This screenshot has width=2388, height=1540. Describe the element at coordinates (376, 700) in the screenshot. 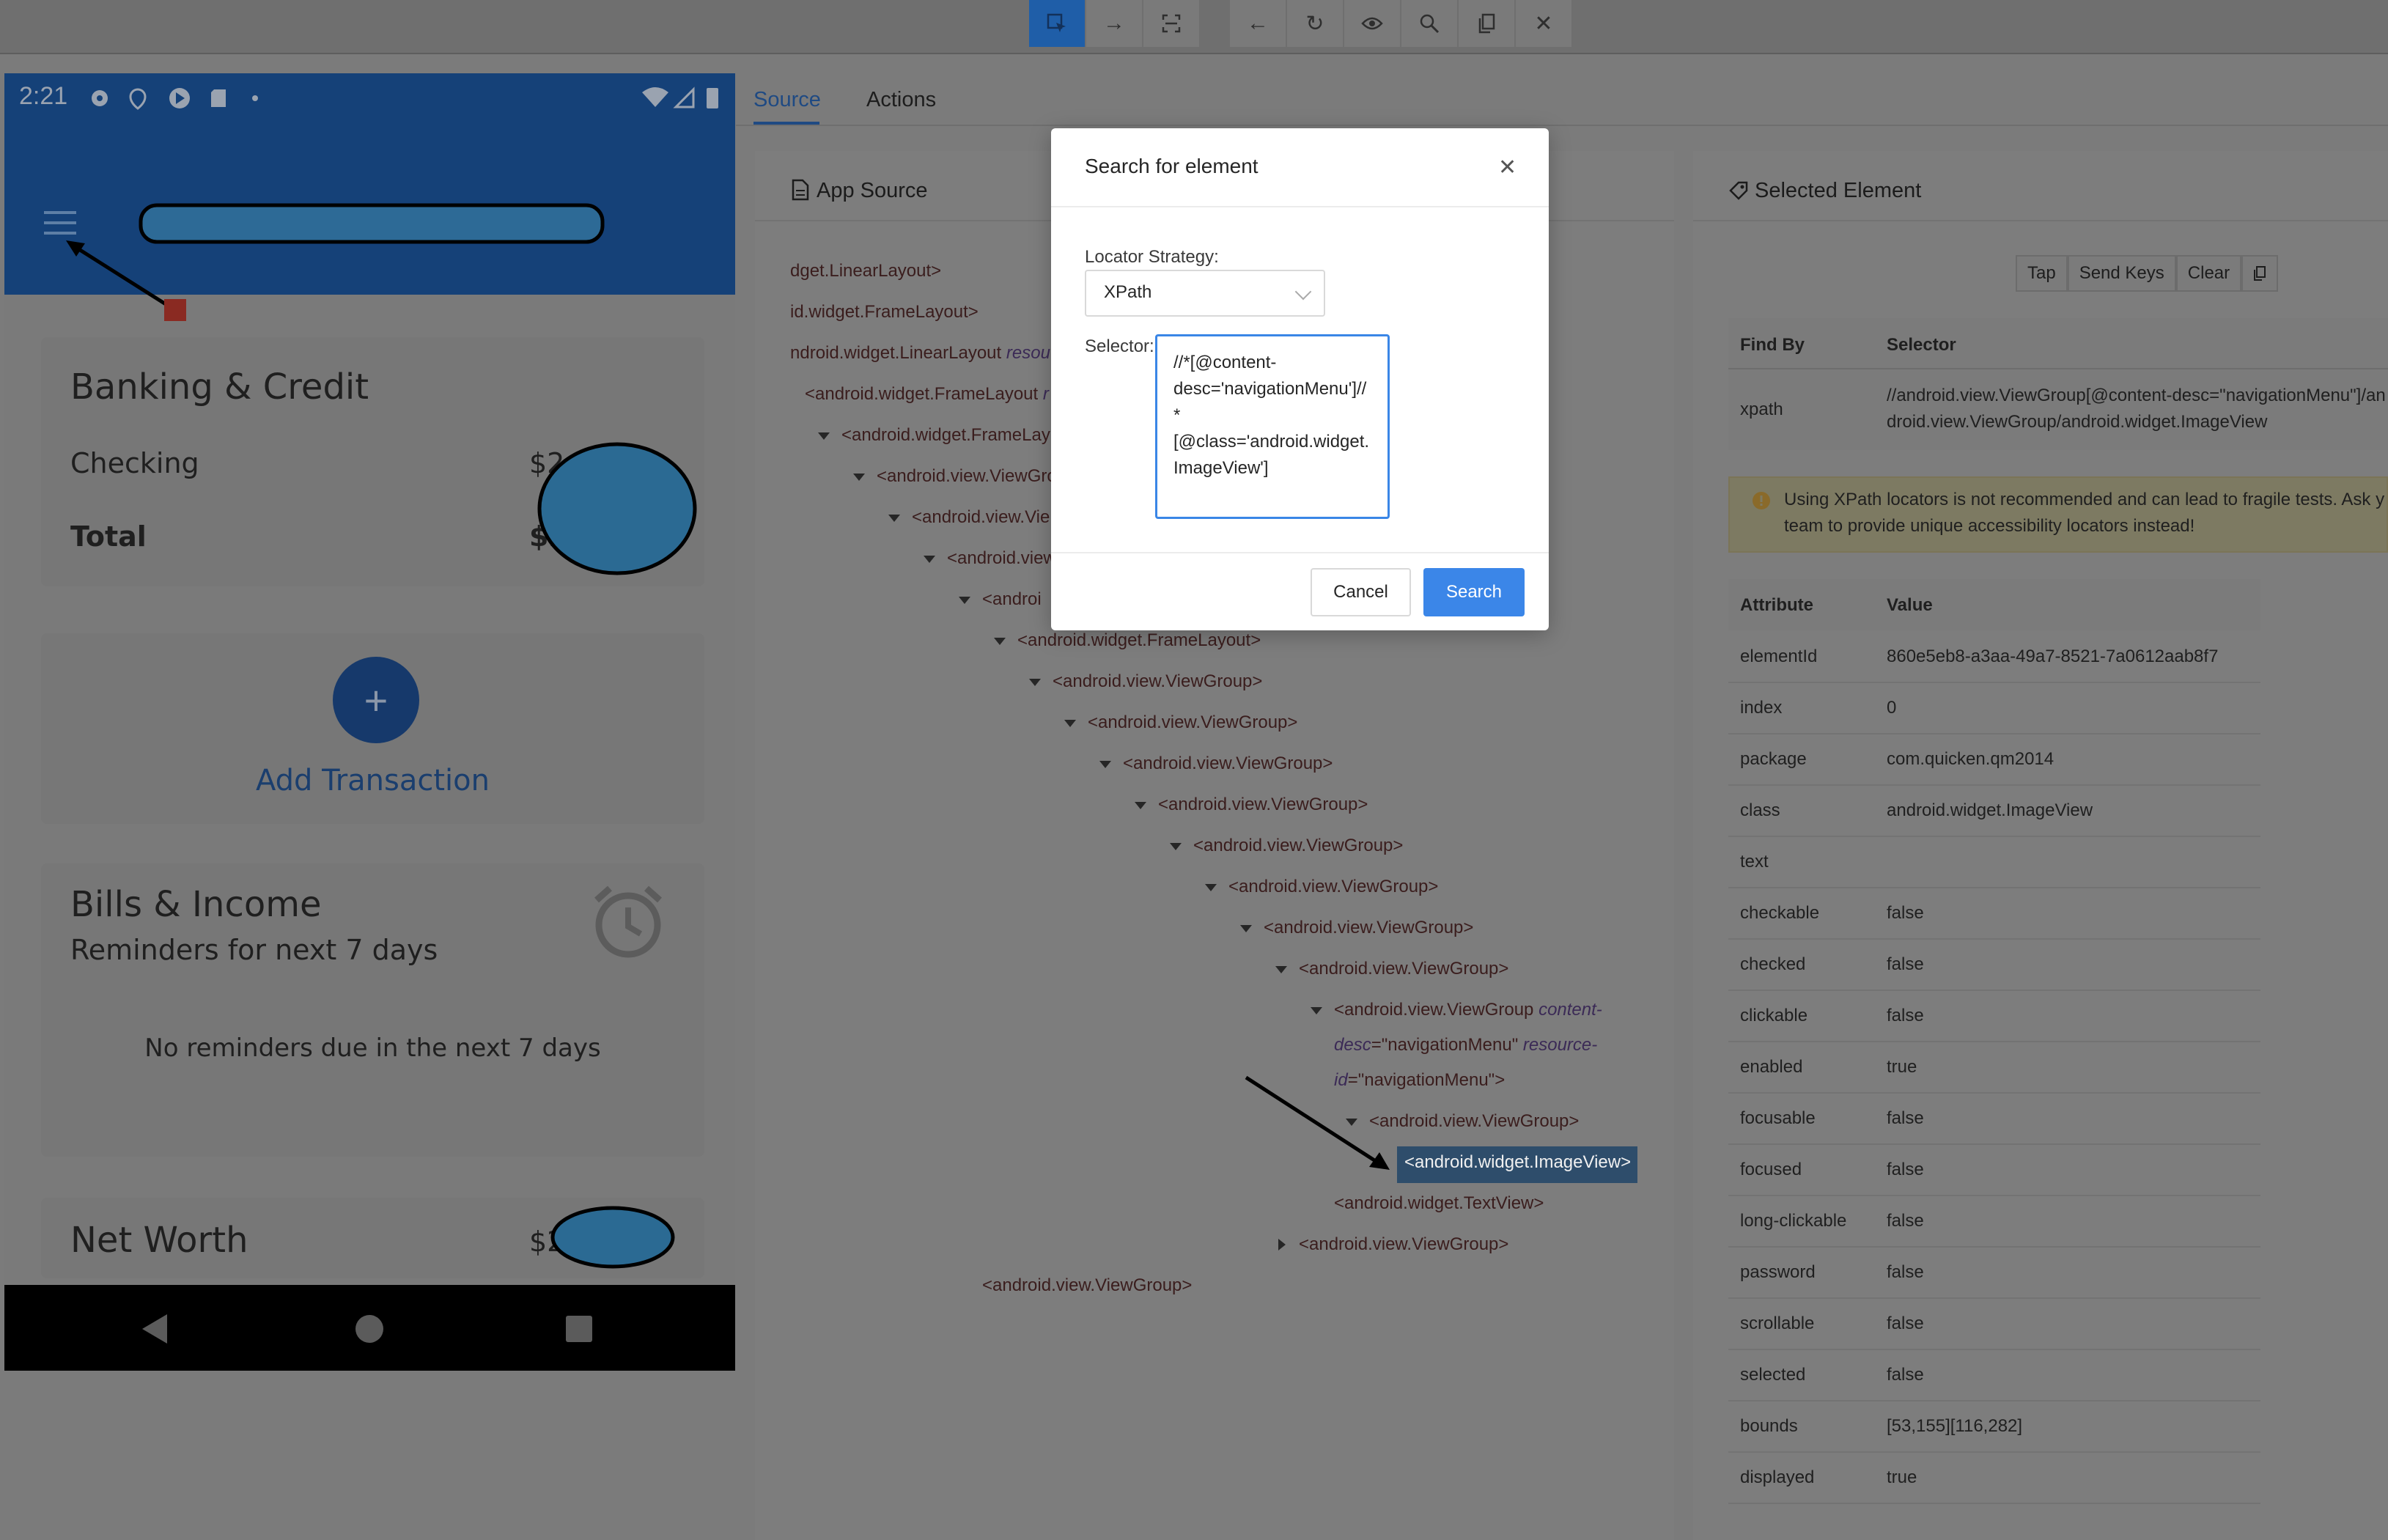

I see `add-icon: +` at that location.